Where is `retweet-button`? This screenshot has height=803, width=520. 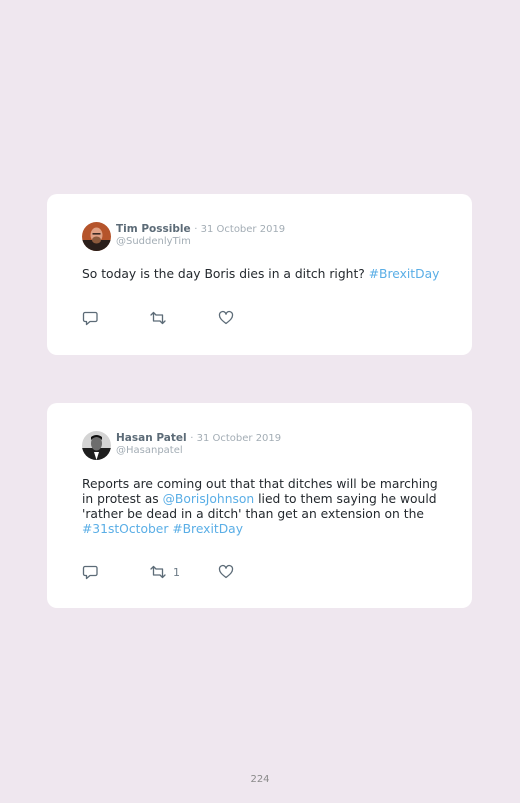
retweet-button is located at coordinates (161, 318).